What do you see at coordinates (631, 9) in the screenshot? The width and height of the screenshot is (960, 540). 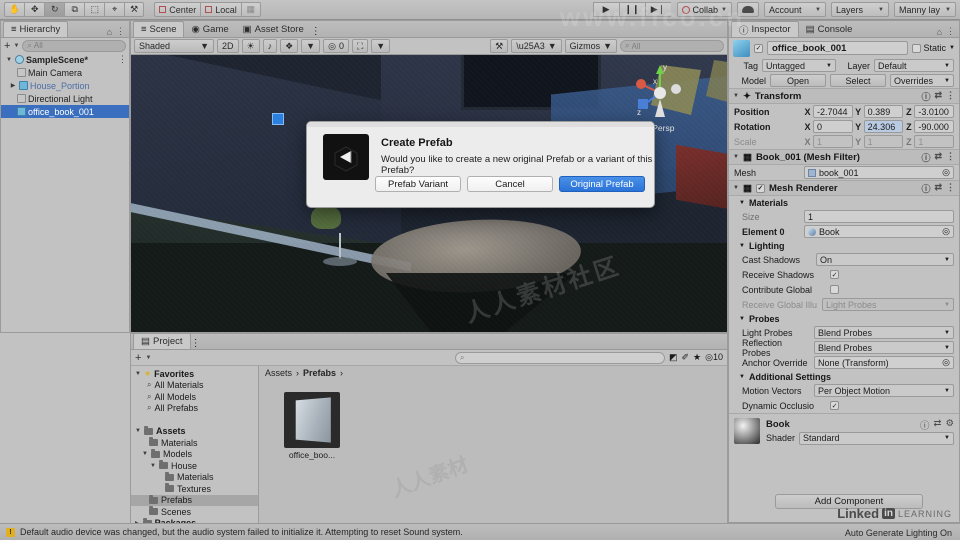 I see `pause-button: ❙❙` at bounding box center [631, 9].